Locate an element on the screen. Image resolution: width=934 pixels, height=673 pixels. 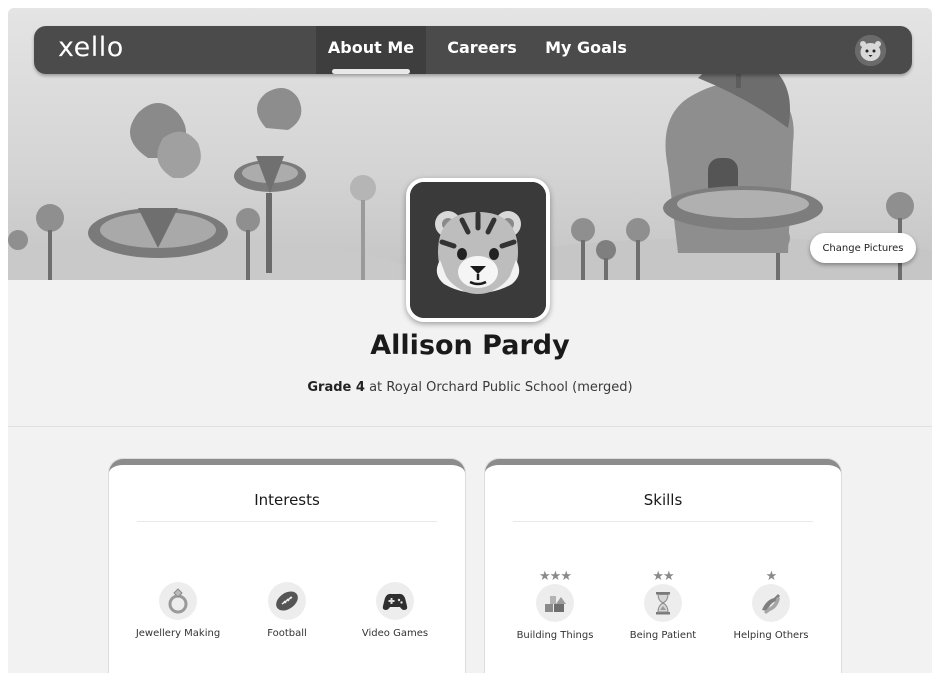
skill-stars-3: ★★★ is located at coordinates (555, 576).